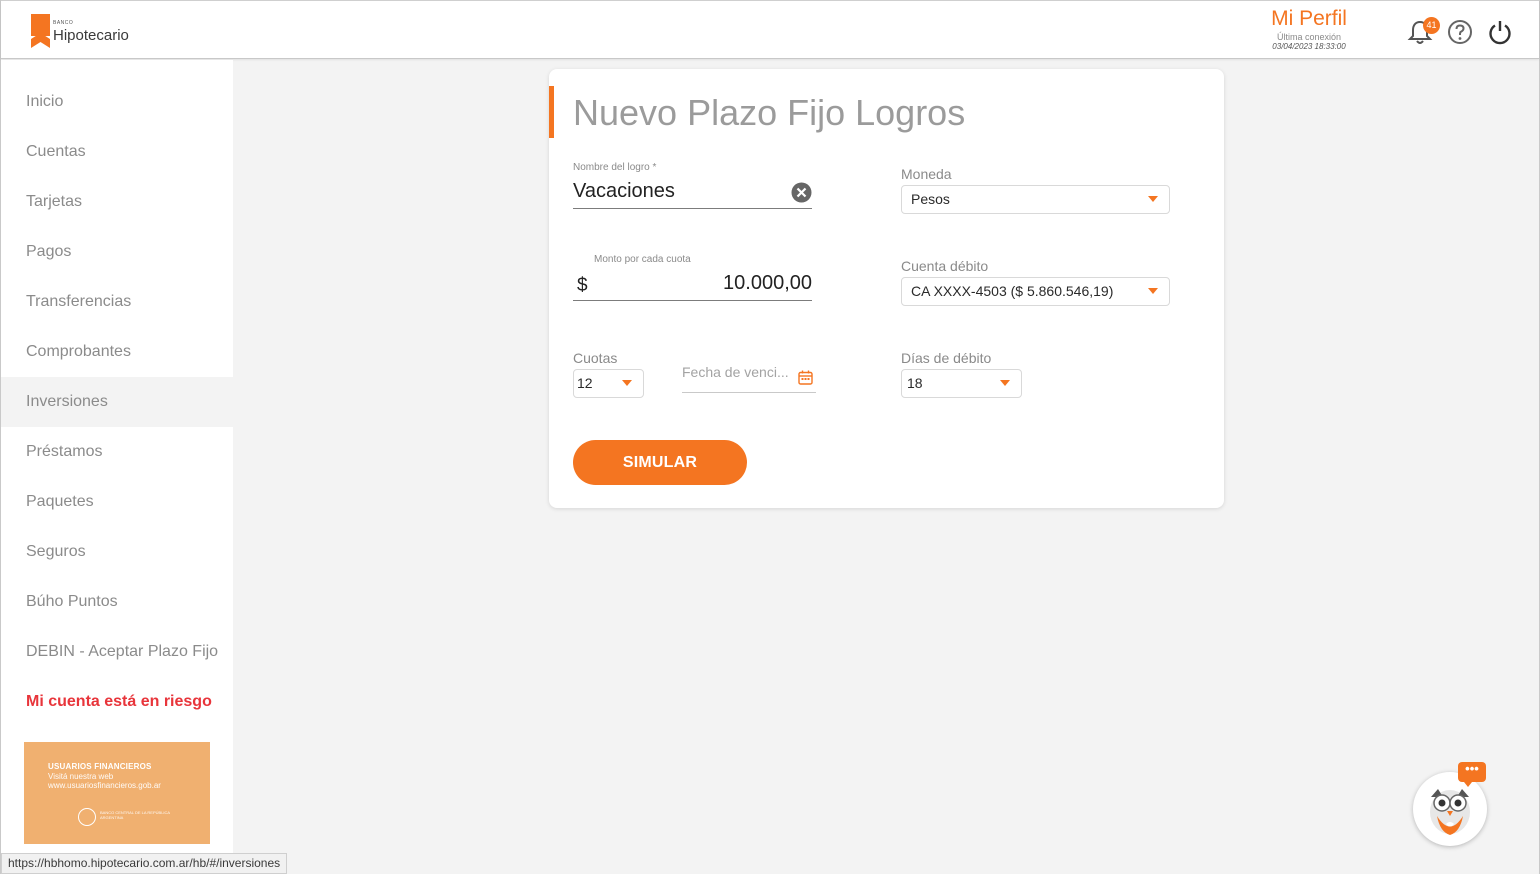  What do you see at coordinates (582, 285) in the screenshot?
I see `currency-symbol: $` at bounding box center [582, 285].